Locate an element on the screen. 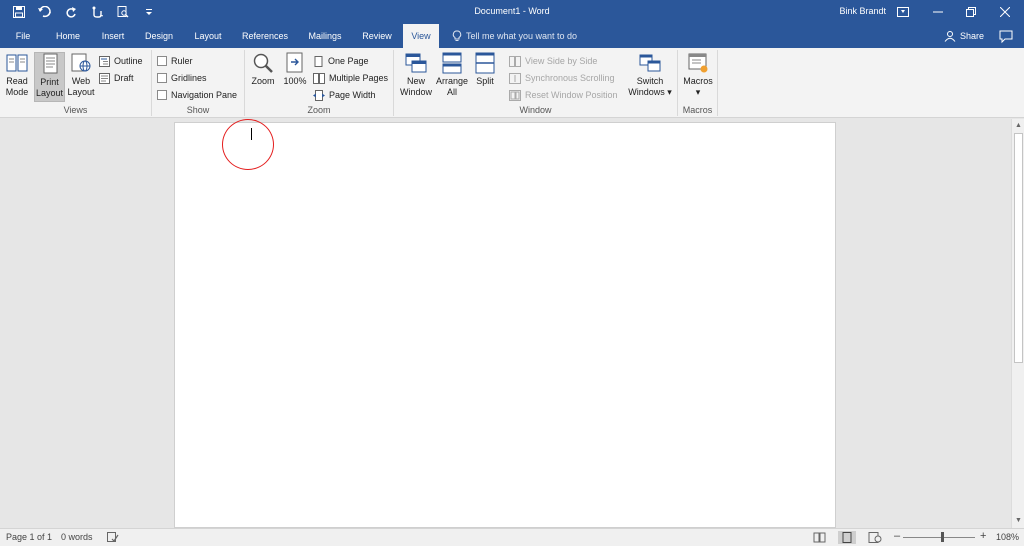 The height and width of the screenshot is (546, 1024). ribbon-display-icon is located at coordinates (903, 12).